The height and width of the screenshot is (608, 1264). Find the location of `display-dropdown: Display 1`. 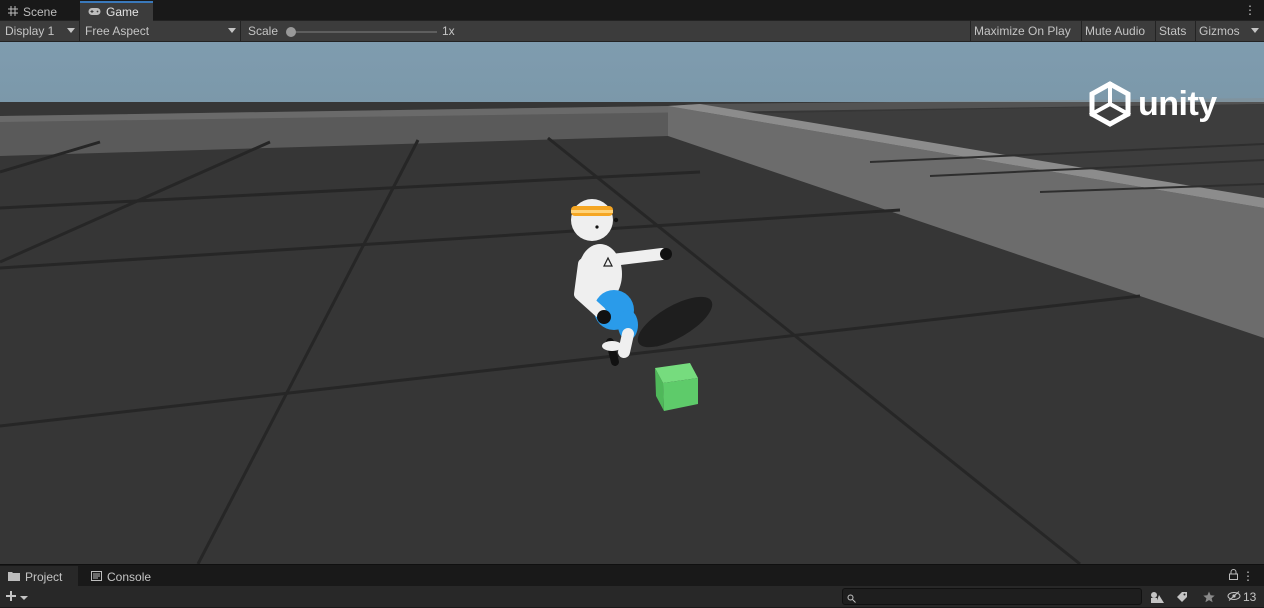

display-dropdown: Display 1 is located at coordinates (40, 31).